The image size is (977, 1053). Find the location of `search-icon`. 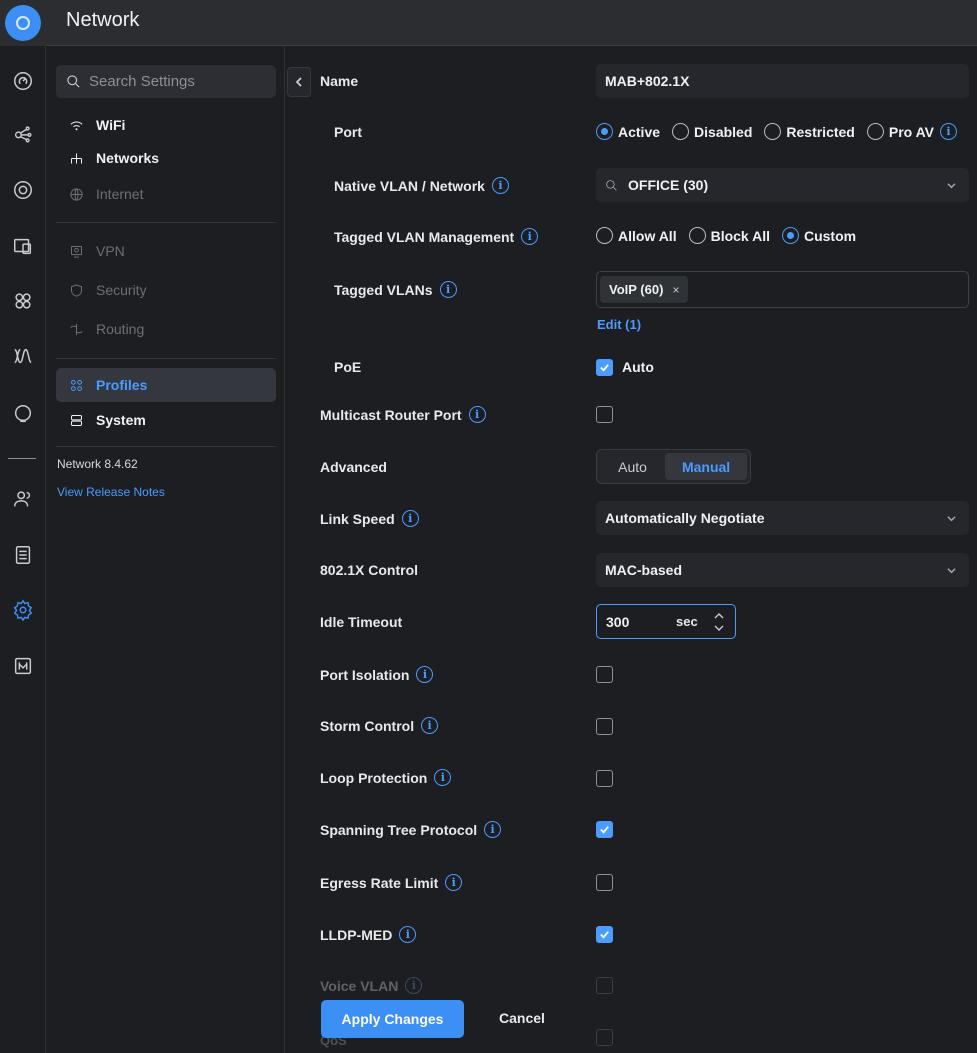

search-icon is located at coordinates (73, 81).